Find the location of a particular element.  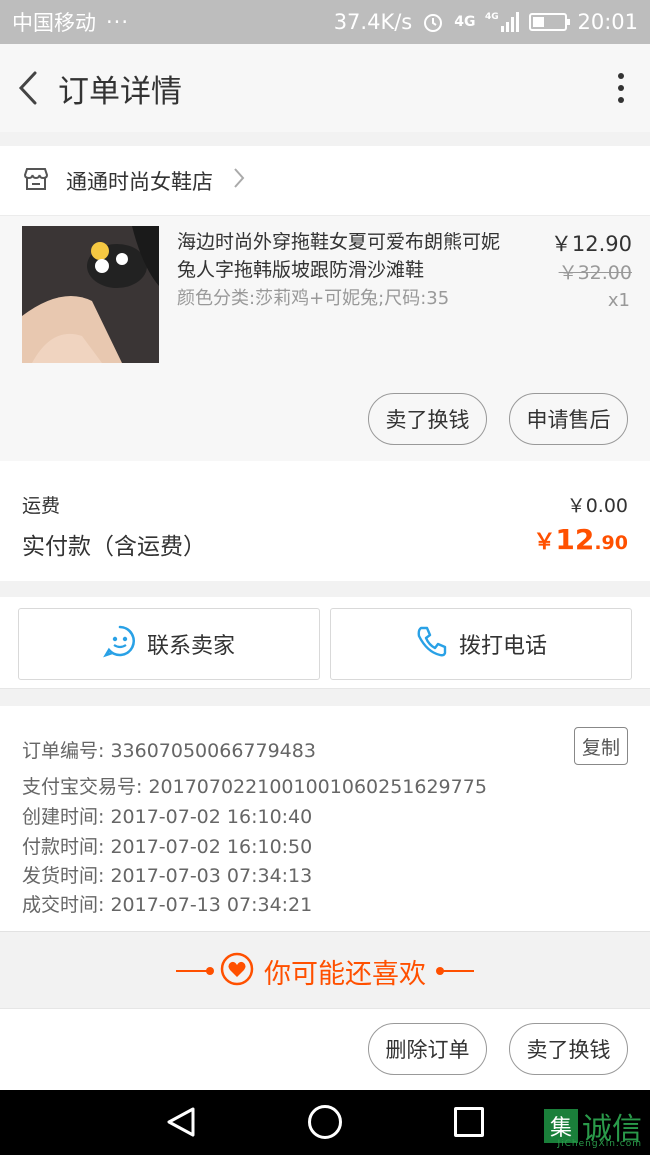

phone-icon is located at coordinates (432, 644).